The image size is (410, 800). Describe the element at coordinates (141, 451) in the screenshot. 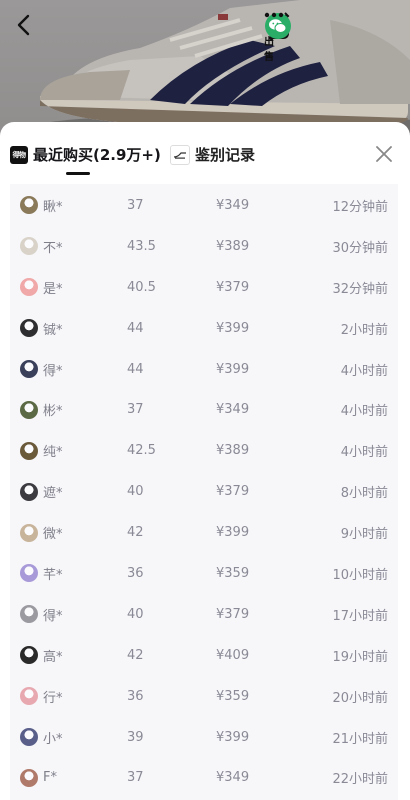

I see `shoe-size: 42.5` at that location.